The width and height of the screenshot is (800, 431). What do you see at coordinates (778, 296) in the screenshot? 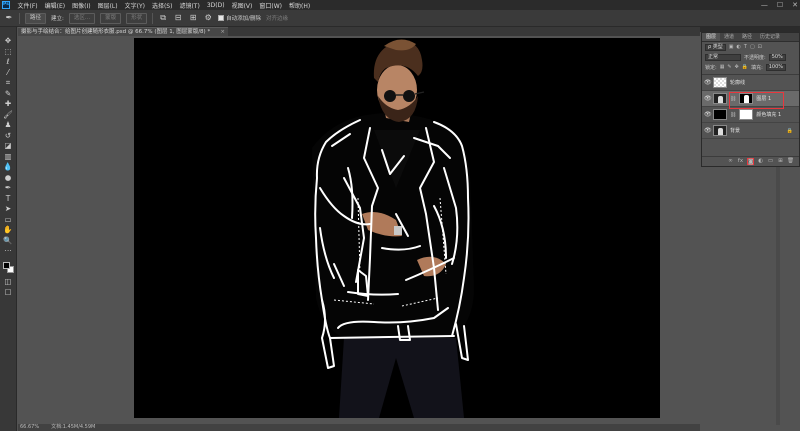
I see `canvas-scrollbar` at bounding box center [778, 296].